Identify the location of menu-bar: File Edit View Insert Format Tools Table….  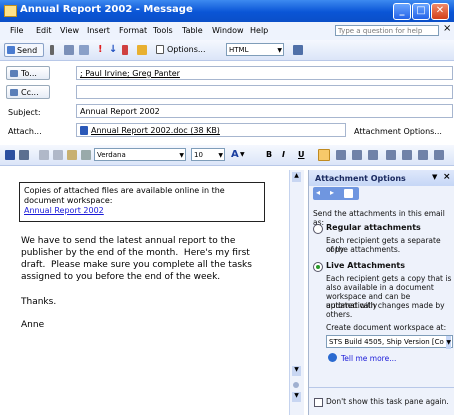
(227, 31).